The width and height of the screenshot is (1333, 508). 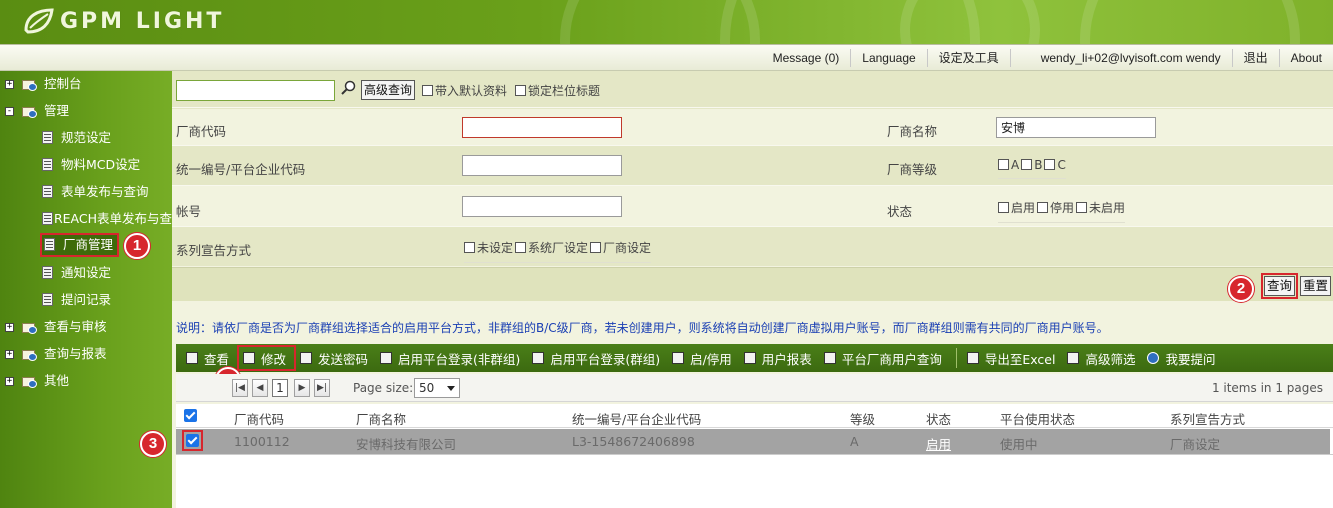 I want to click on sidebar-item-notify-settings: 通知设定, so click(x=76, y=273).